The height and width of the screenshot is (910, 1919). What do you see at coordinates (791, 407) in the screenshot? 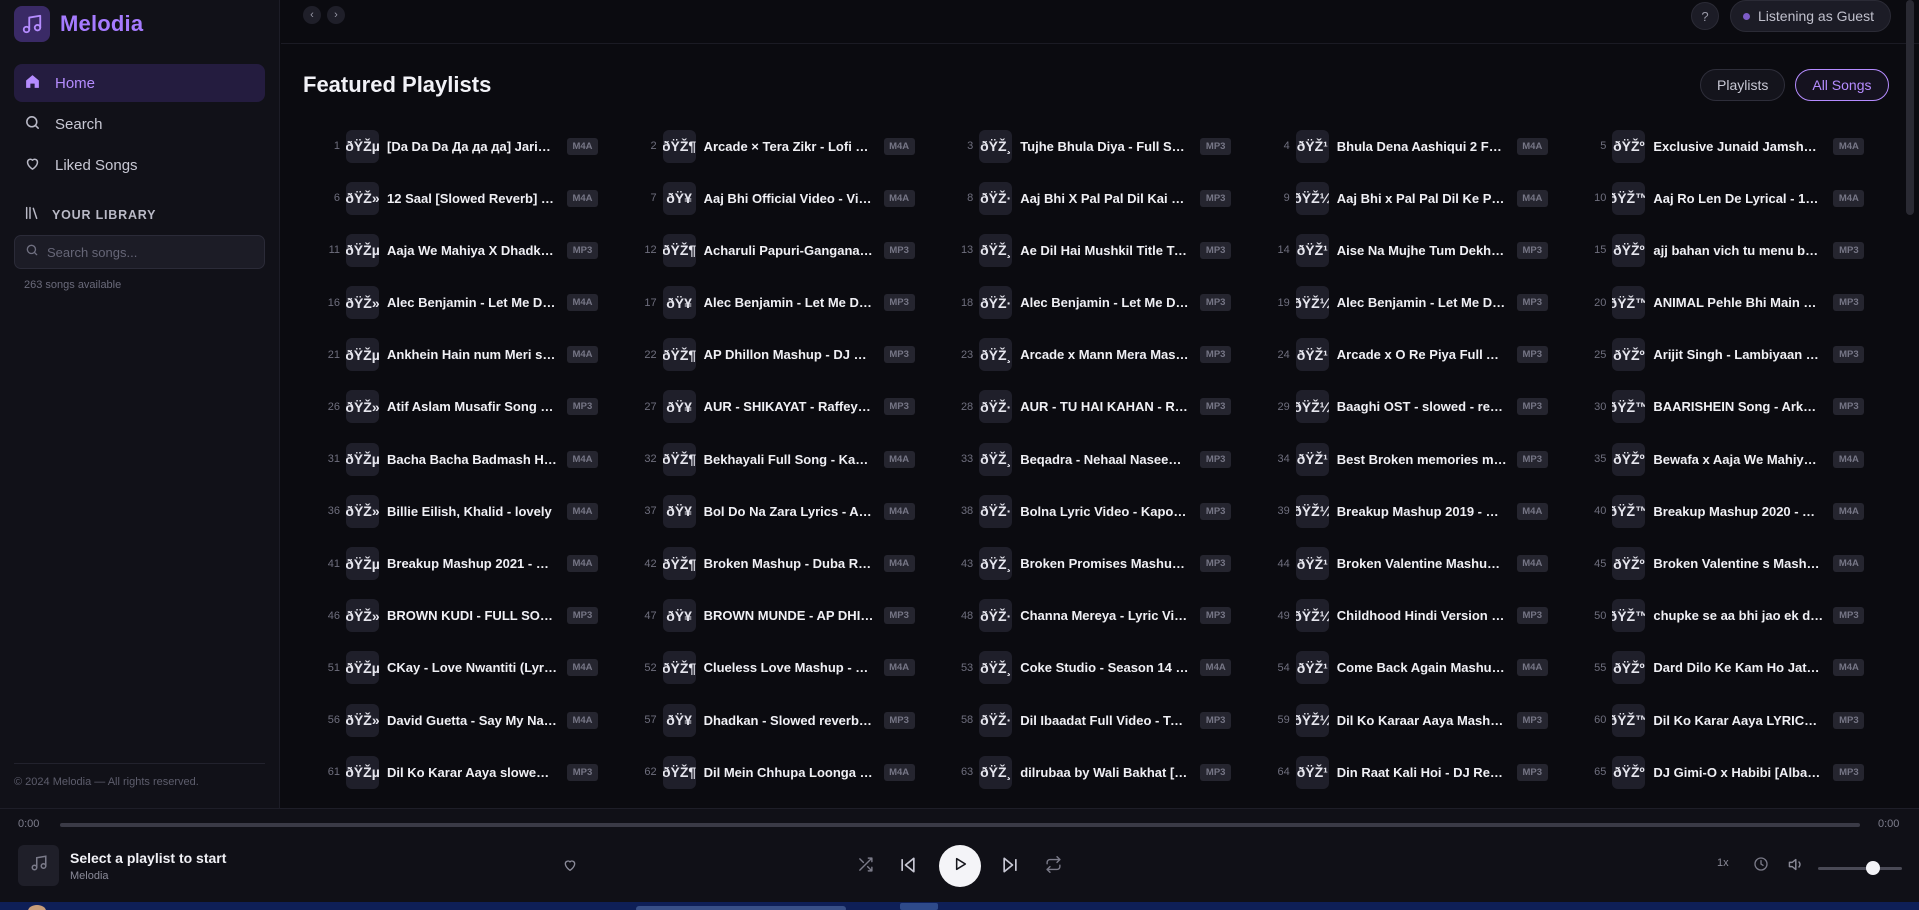
I see `song-item: 27 ðŸ¥ AUR - SHIKAYAT - Raffey - … MP3` at bounding box center [791, 407].